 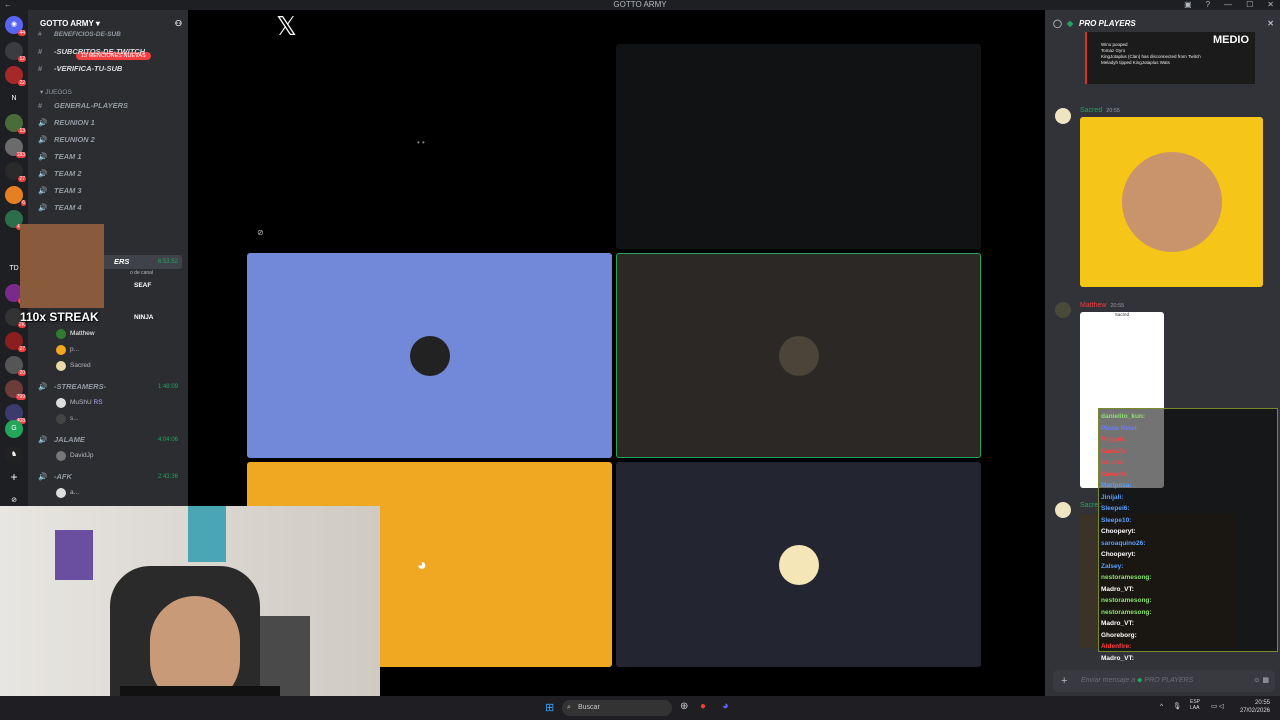 I want to click on add-attachment-icon: +, so click(x=1064, y=681).